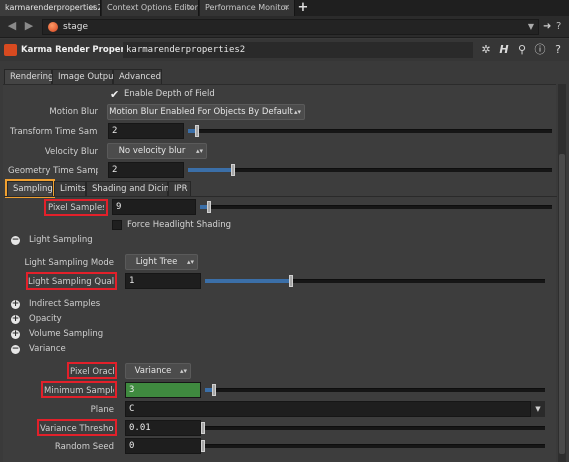  I want to click on path-text: stage, so click(75, 27).